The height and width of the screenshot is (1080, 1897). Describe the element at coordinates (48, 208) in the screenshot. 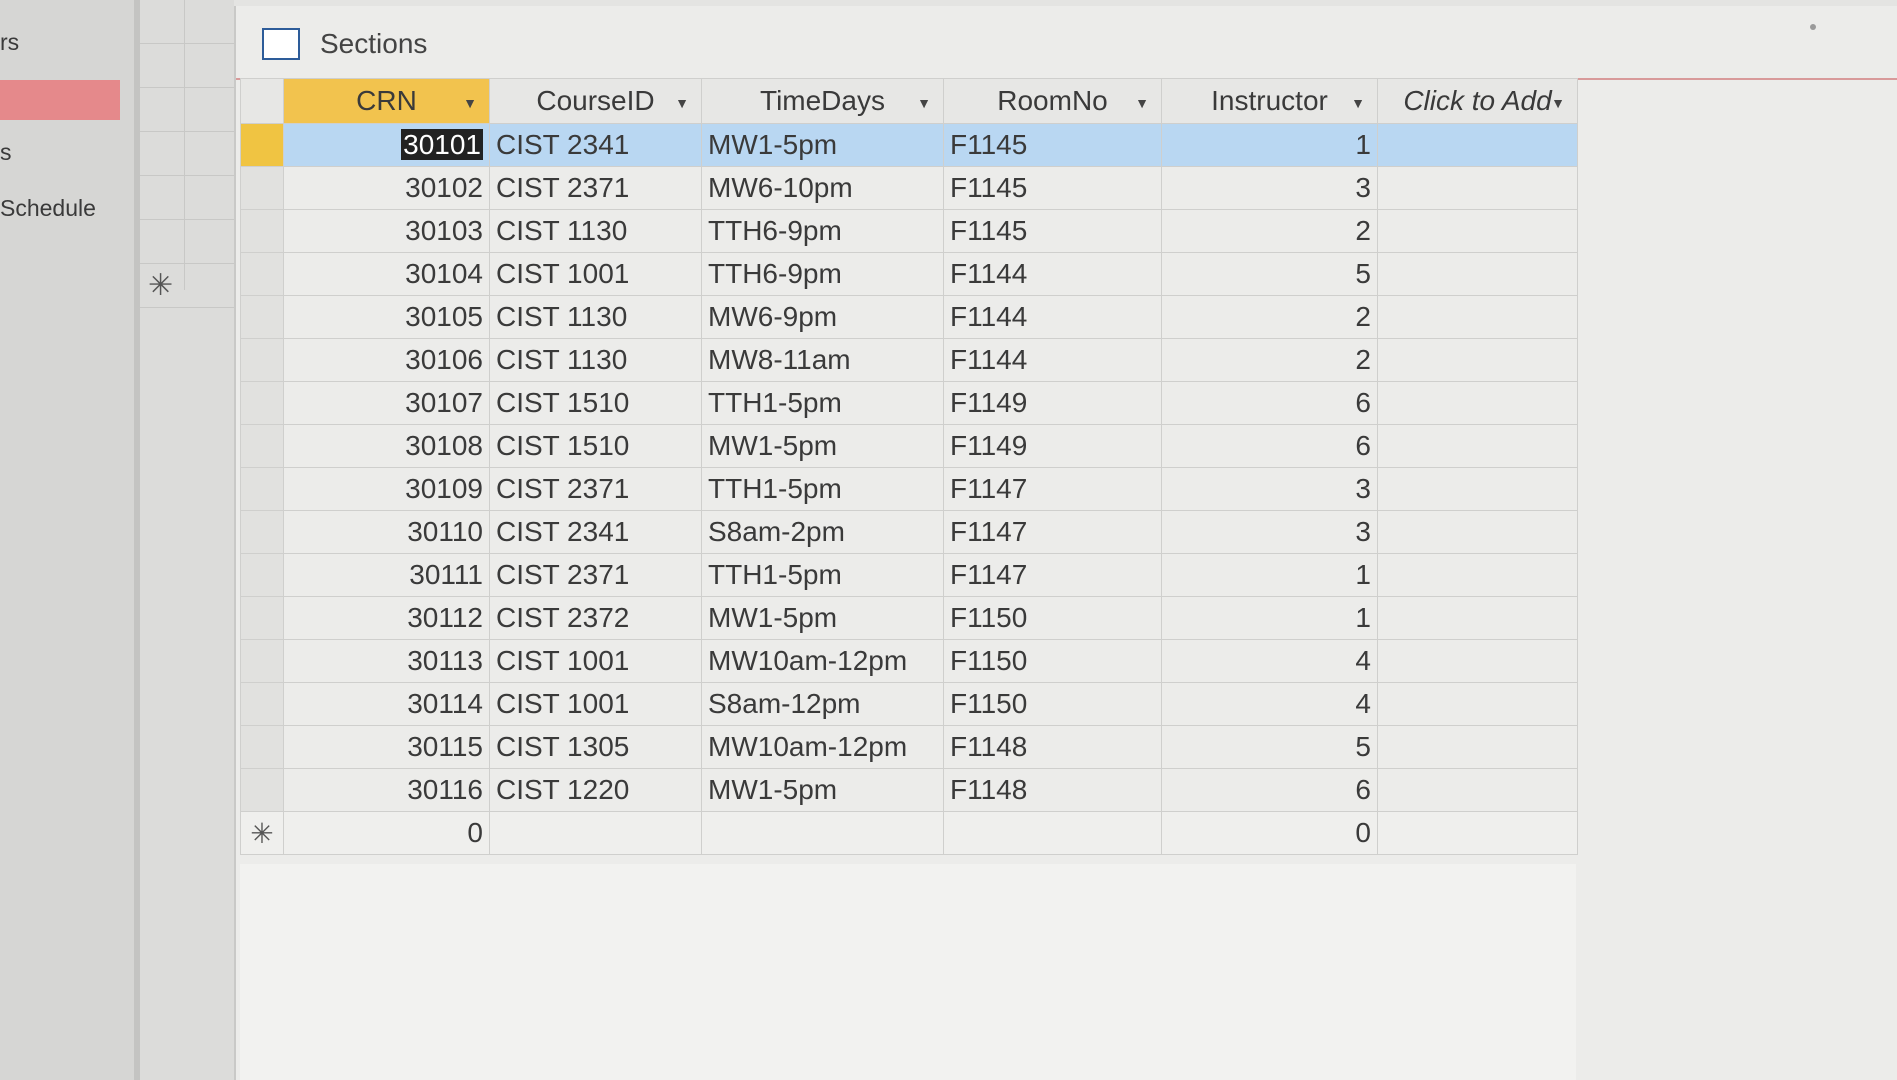

I see `nav-item-schedule: Schedule` at that location.